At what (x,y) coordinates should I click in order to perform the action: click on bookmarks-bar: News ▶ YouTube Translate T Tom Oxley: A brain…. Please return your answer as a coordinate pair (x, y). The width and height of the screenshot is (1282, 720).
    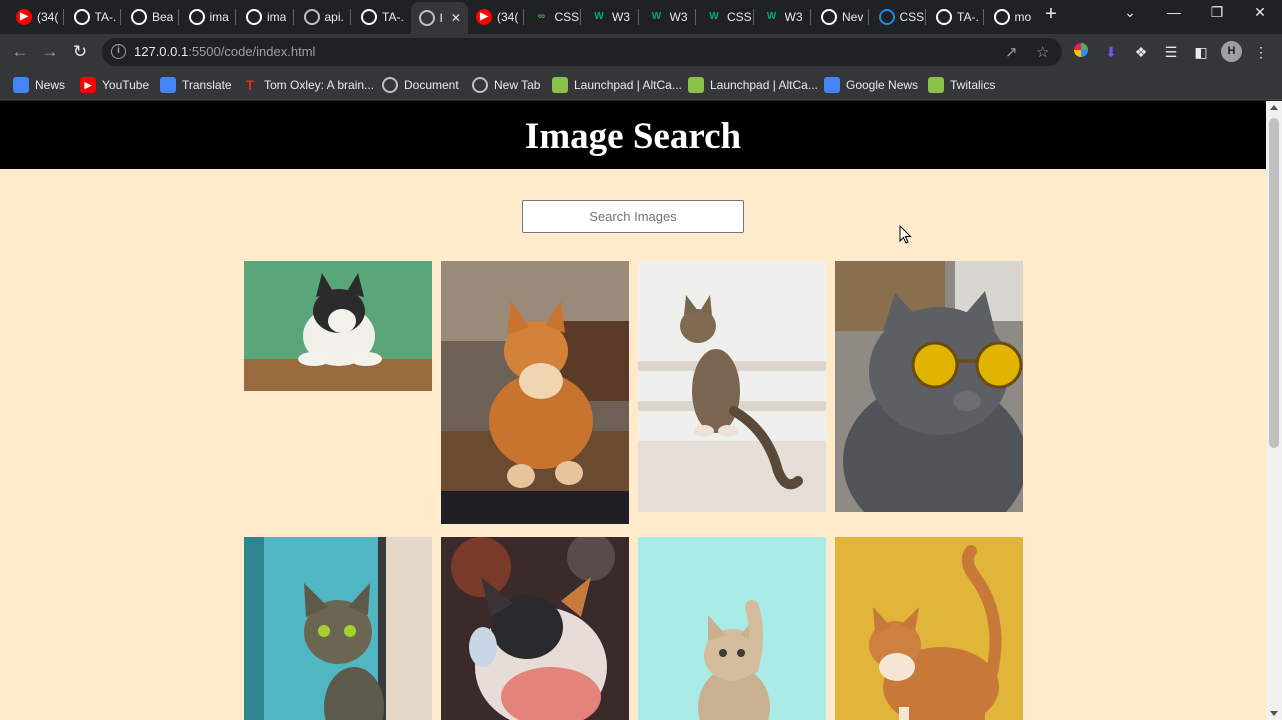
    Looking at the image, I should click on (641, 85).